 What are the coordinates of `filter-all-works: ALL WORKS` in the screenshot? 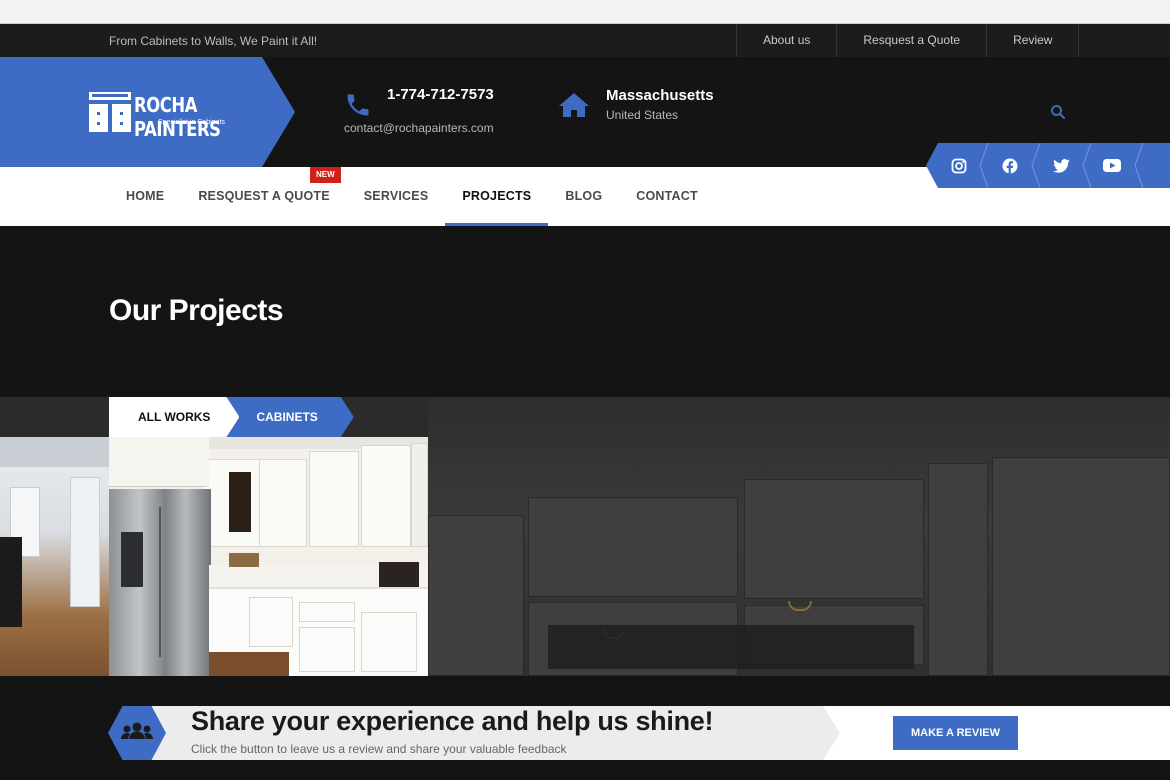 It's located at (174, 417).